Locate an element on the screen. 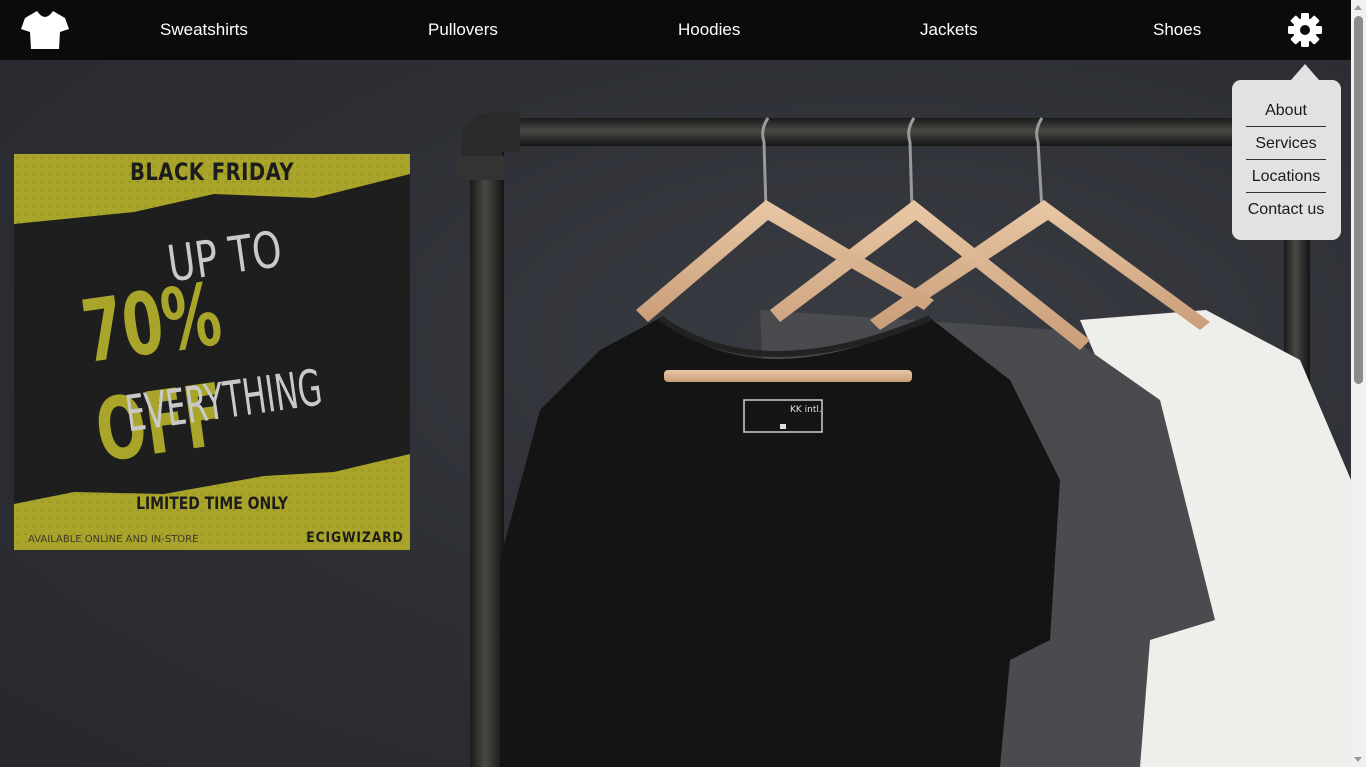  dropdown-pointer is located at coordinates (1305, 72).